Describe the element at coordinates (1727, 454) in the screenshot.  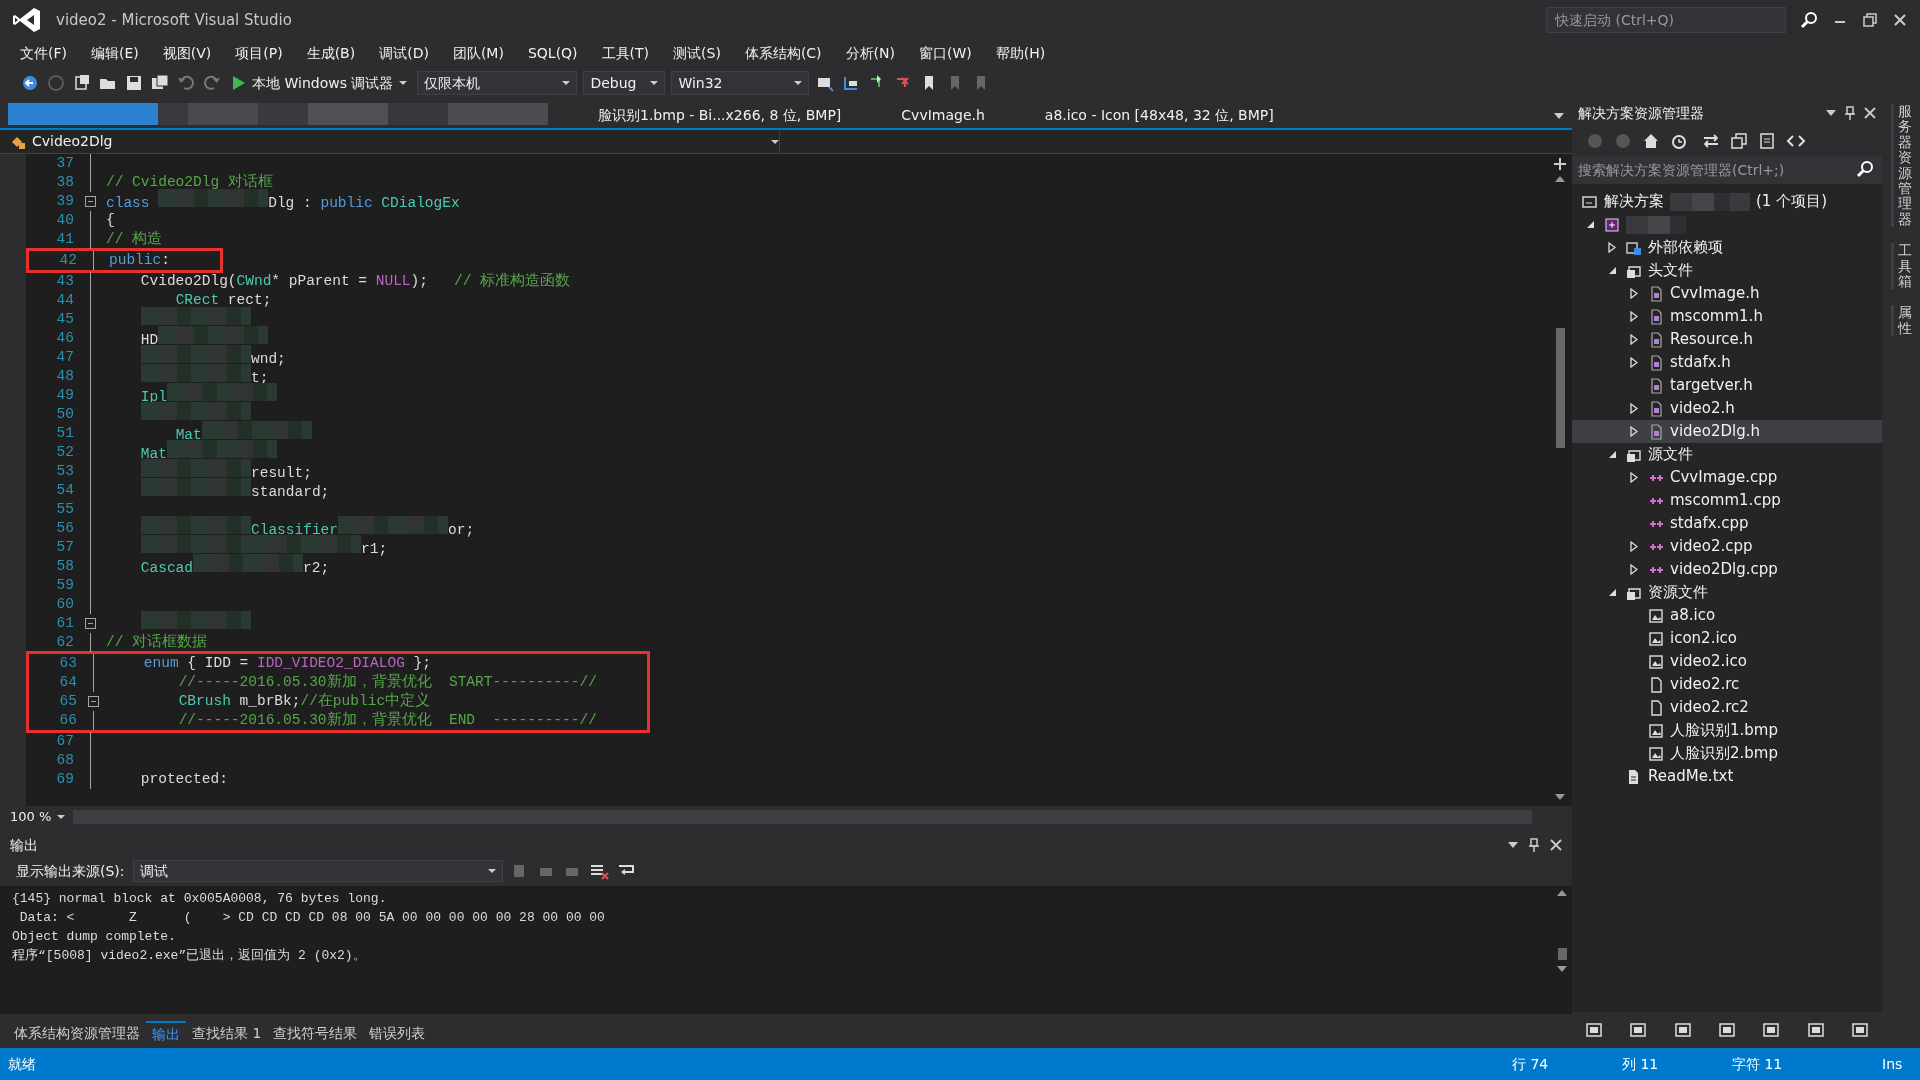
I see `tree-item: 源文件` at that location.